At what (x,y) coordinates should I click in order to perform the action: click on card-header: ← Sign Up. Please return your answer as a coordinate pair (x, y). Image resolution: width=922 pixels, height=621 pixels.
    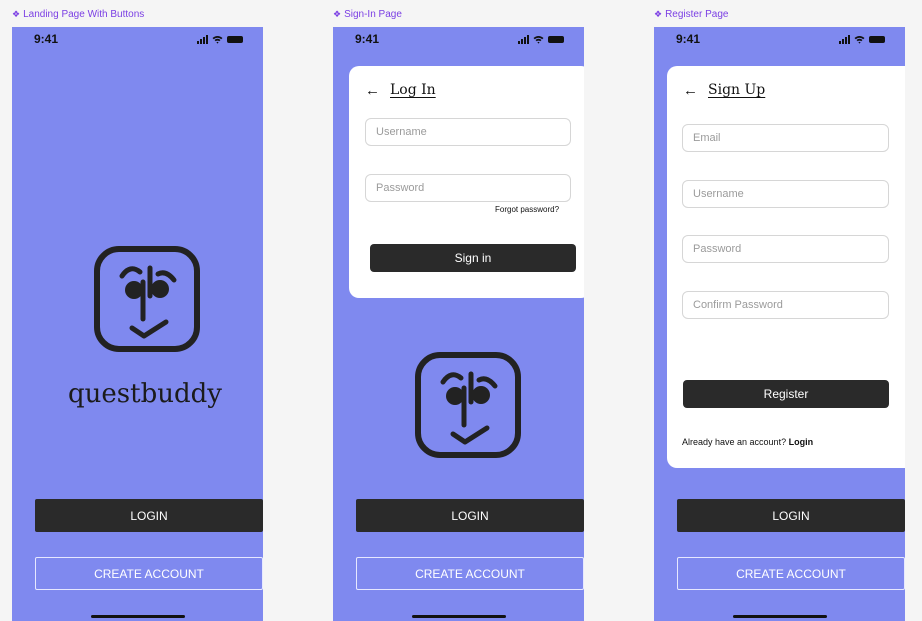
    Looking at the image, I should click on (724, 90).